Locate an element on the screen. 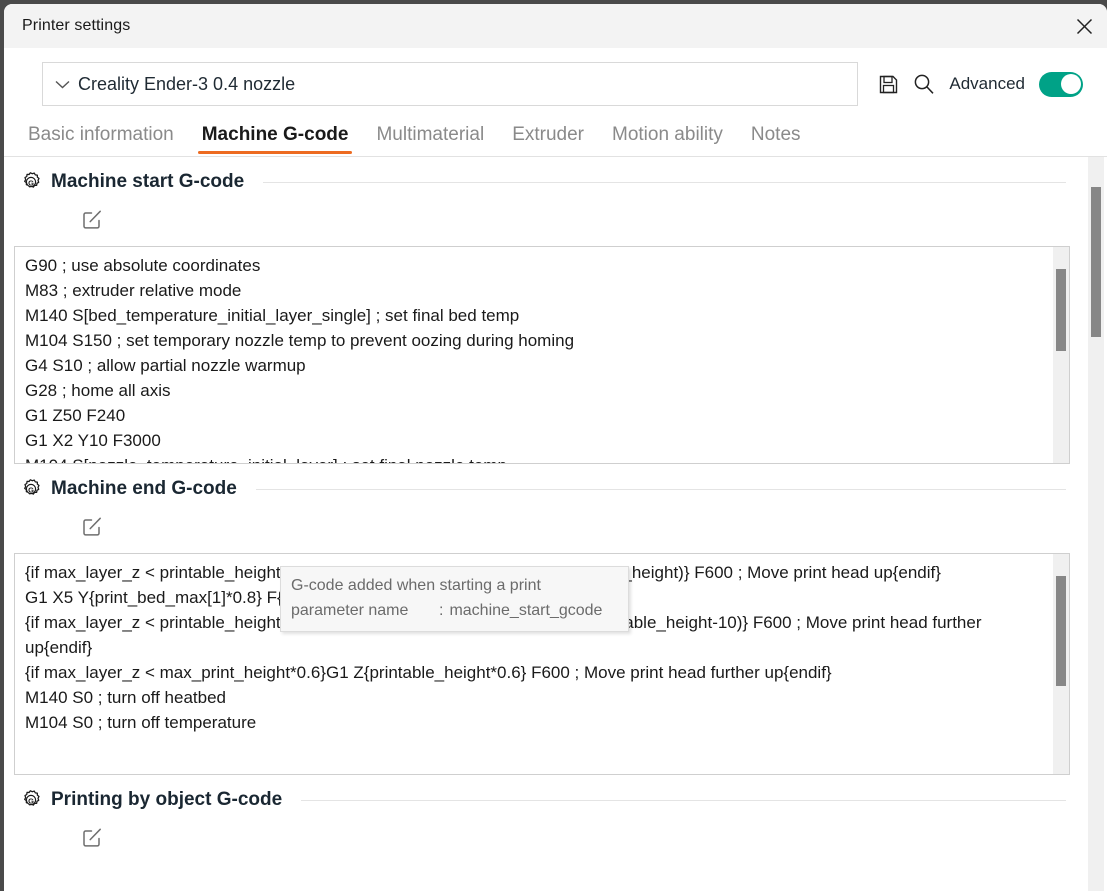  search-icon is located at coordinates (924, 84).